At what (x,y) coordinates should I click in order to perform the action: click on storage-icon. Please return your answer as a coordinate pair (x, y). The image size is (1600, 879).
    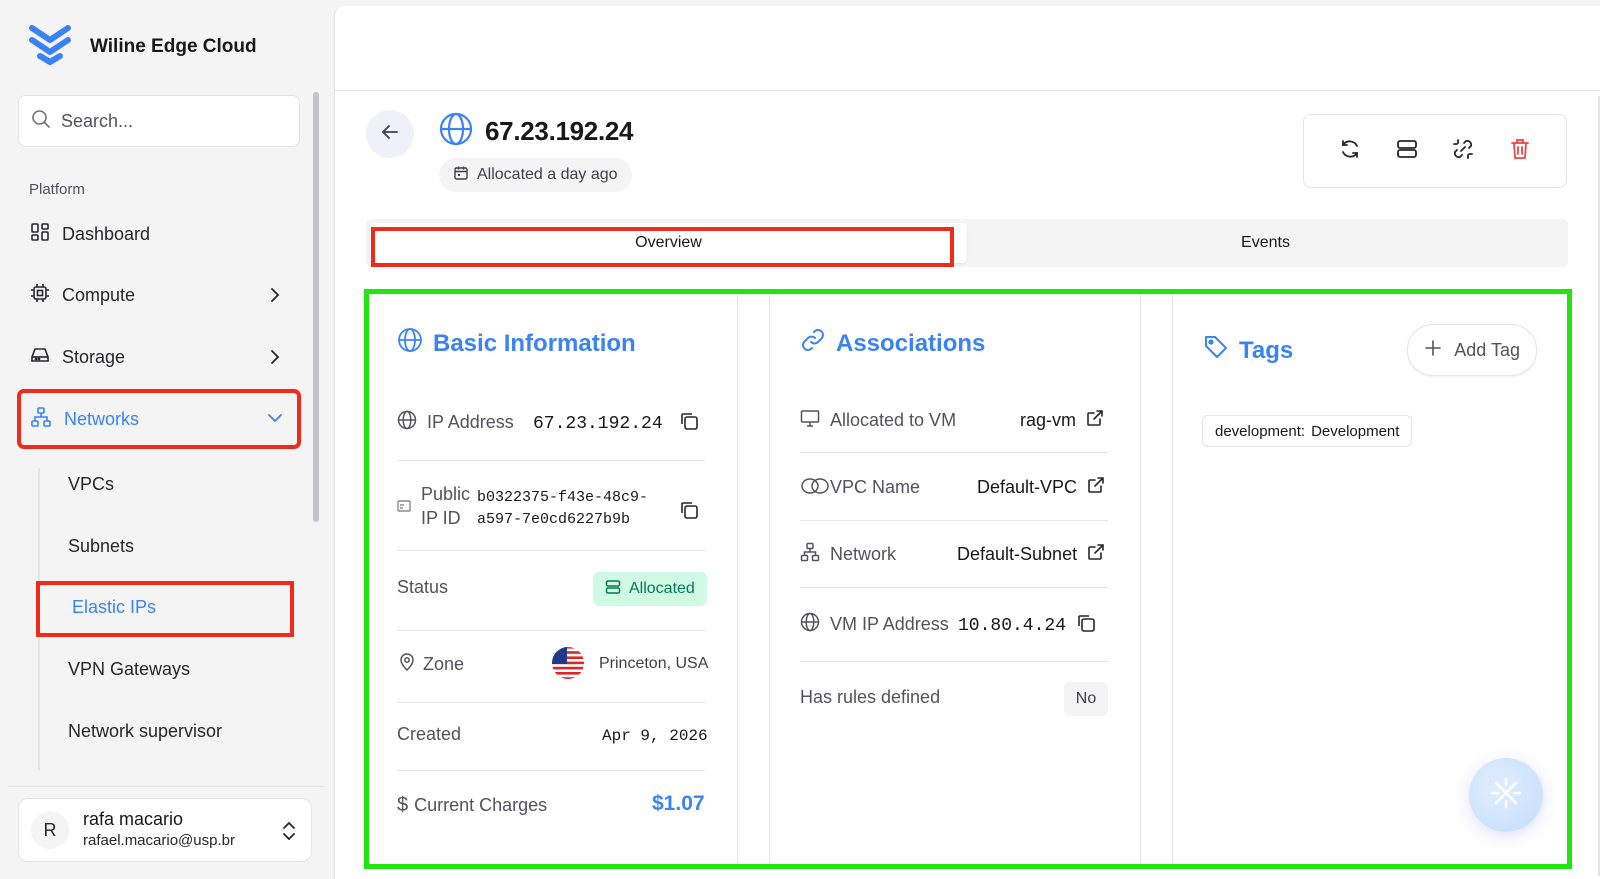
    Looking at the image, I should click on (40, 357).